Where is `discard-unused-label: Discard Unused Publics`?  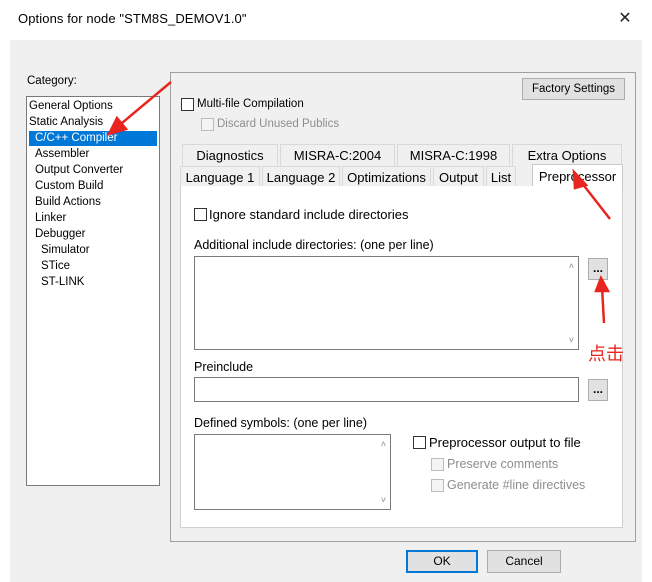 discard-unused-label: Discard Unused Publics is located at coordinates (278, 124).